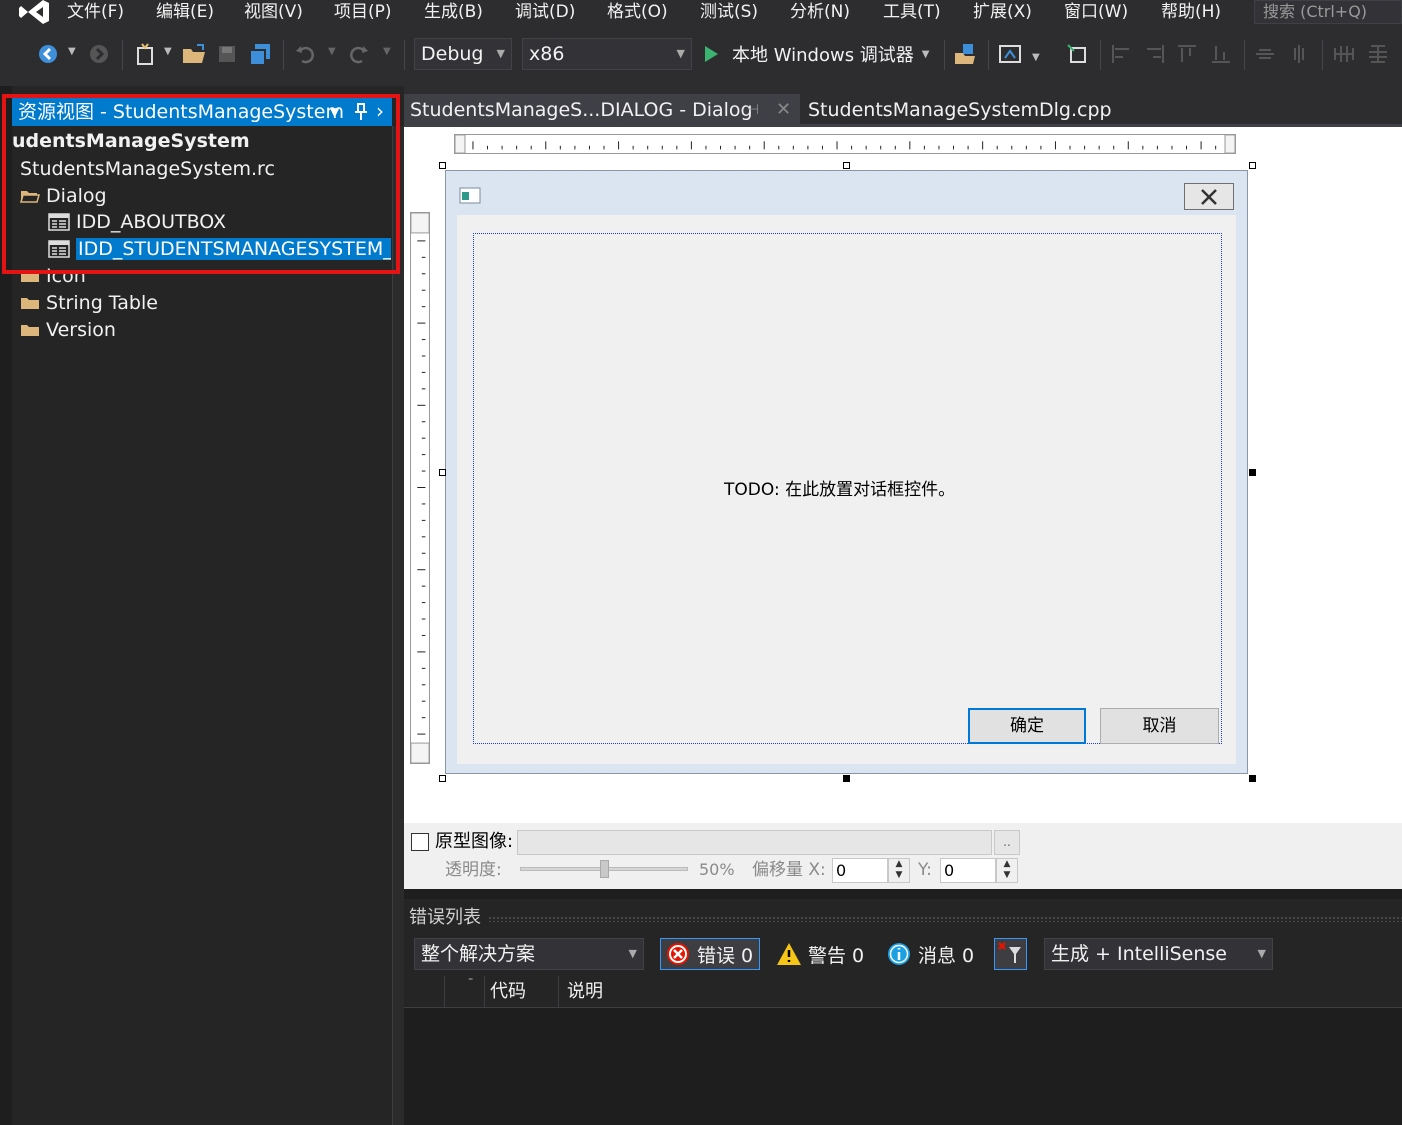  I want to click on menu-extensions: 扩展(X), so click(1002, 12).